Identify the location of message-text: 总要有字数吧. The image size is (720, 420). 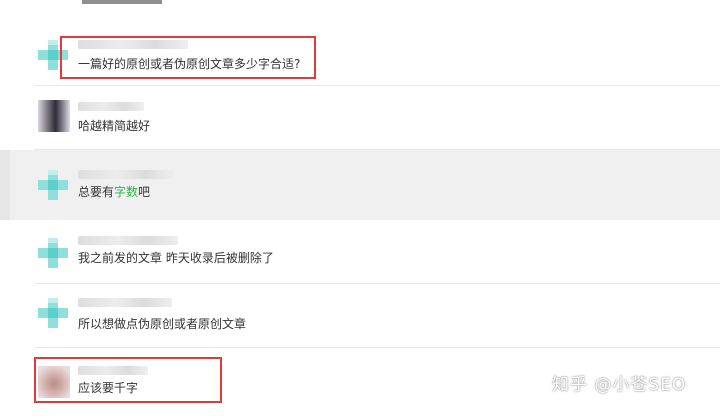
(114, 192).